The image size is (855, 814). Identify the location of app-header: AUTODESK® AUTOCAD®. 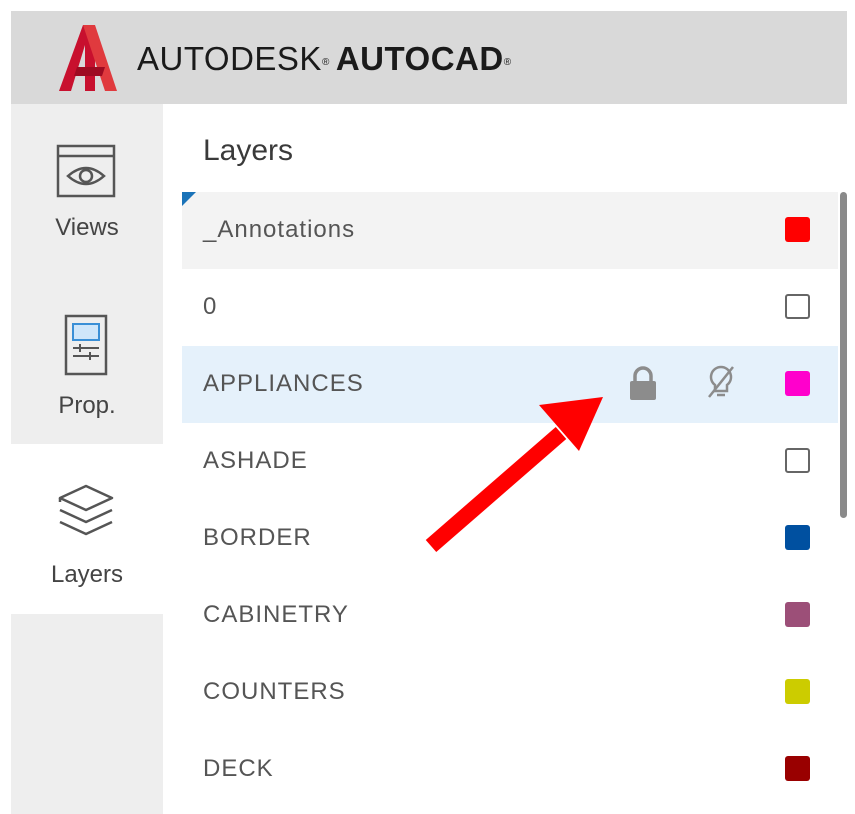
(429, 57).